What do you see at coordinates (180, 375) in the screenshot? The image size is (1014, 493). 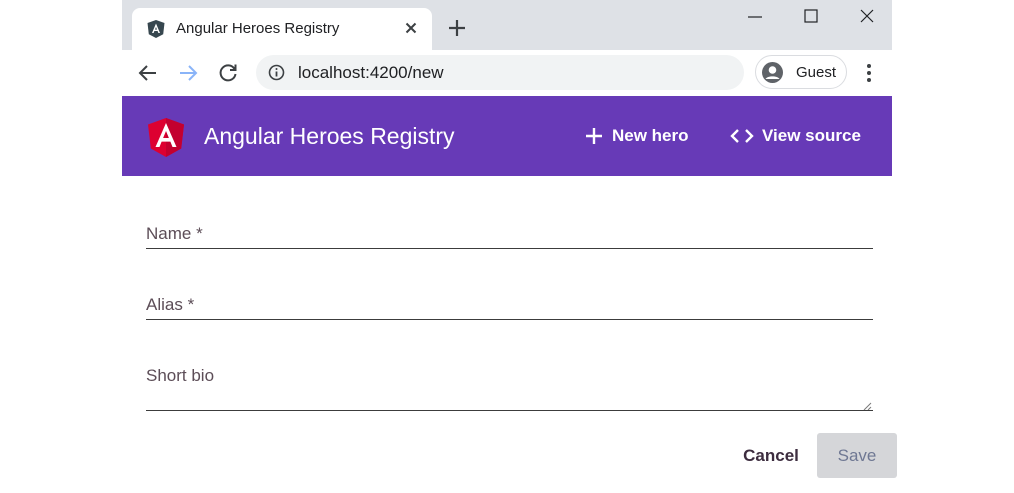 I see `short-bio-label: Short bio` at bounding box center [180, 375].